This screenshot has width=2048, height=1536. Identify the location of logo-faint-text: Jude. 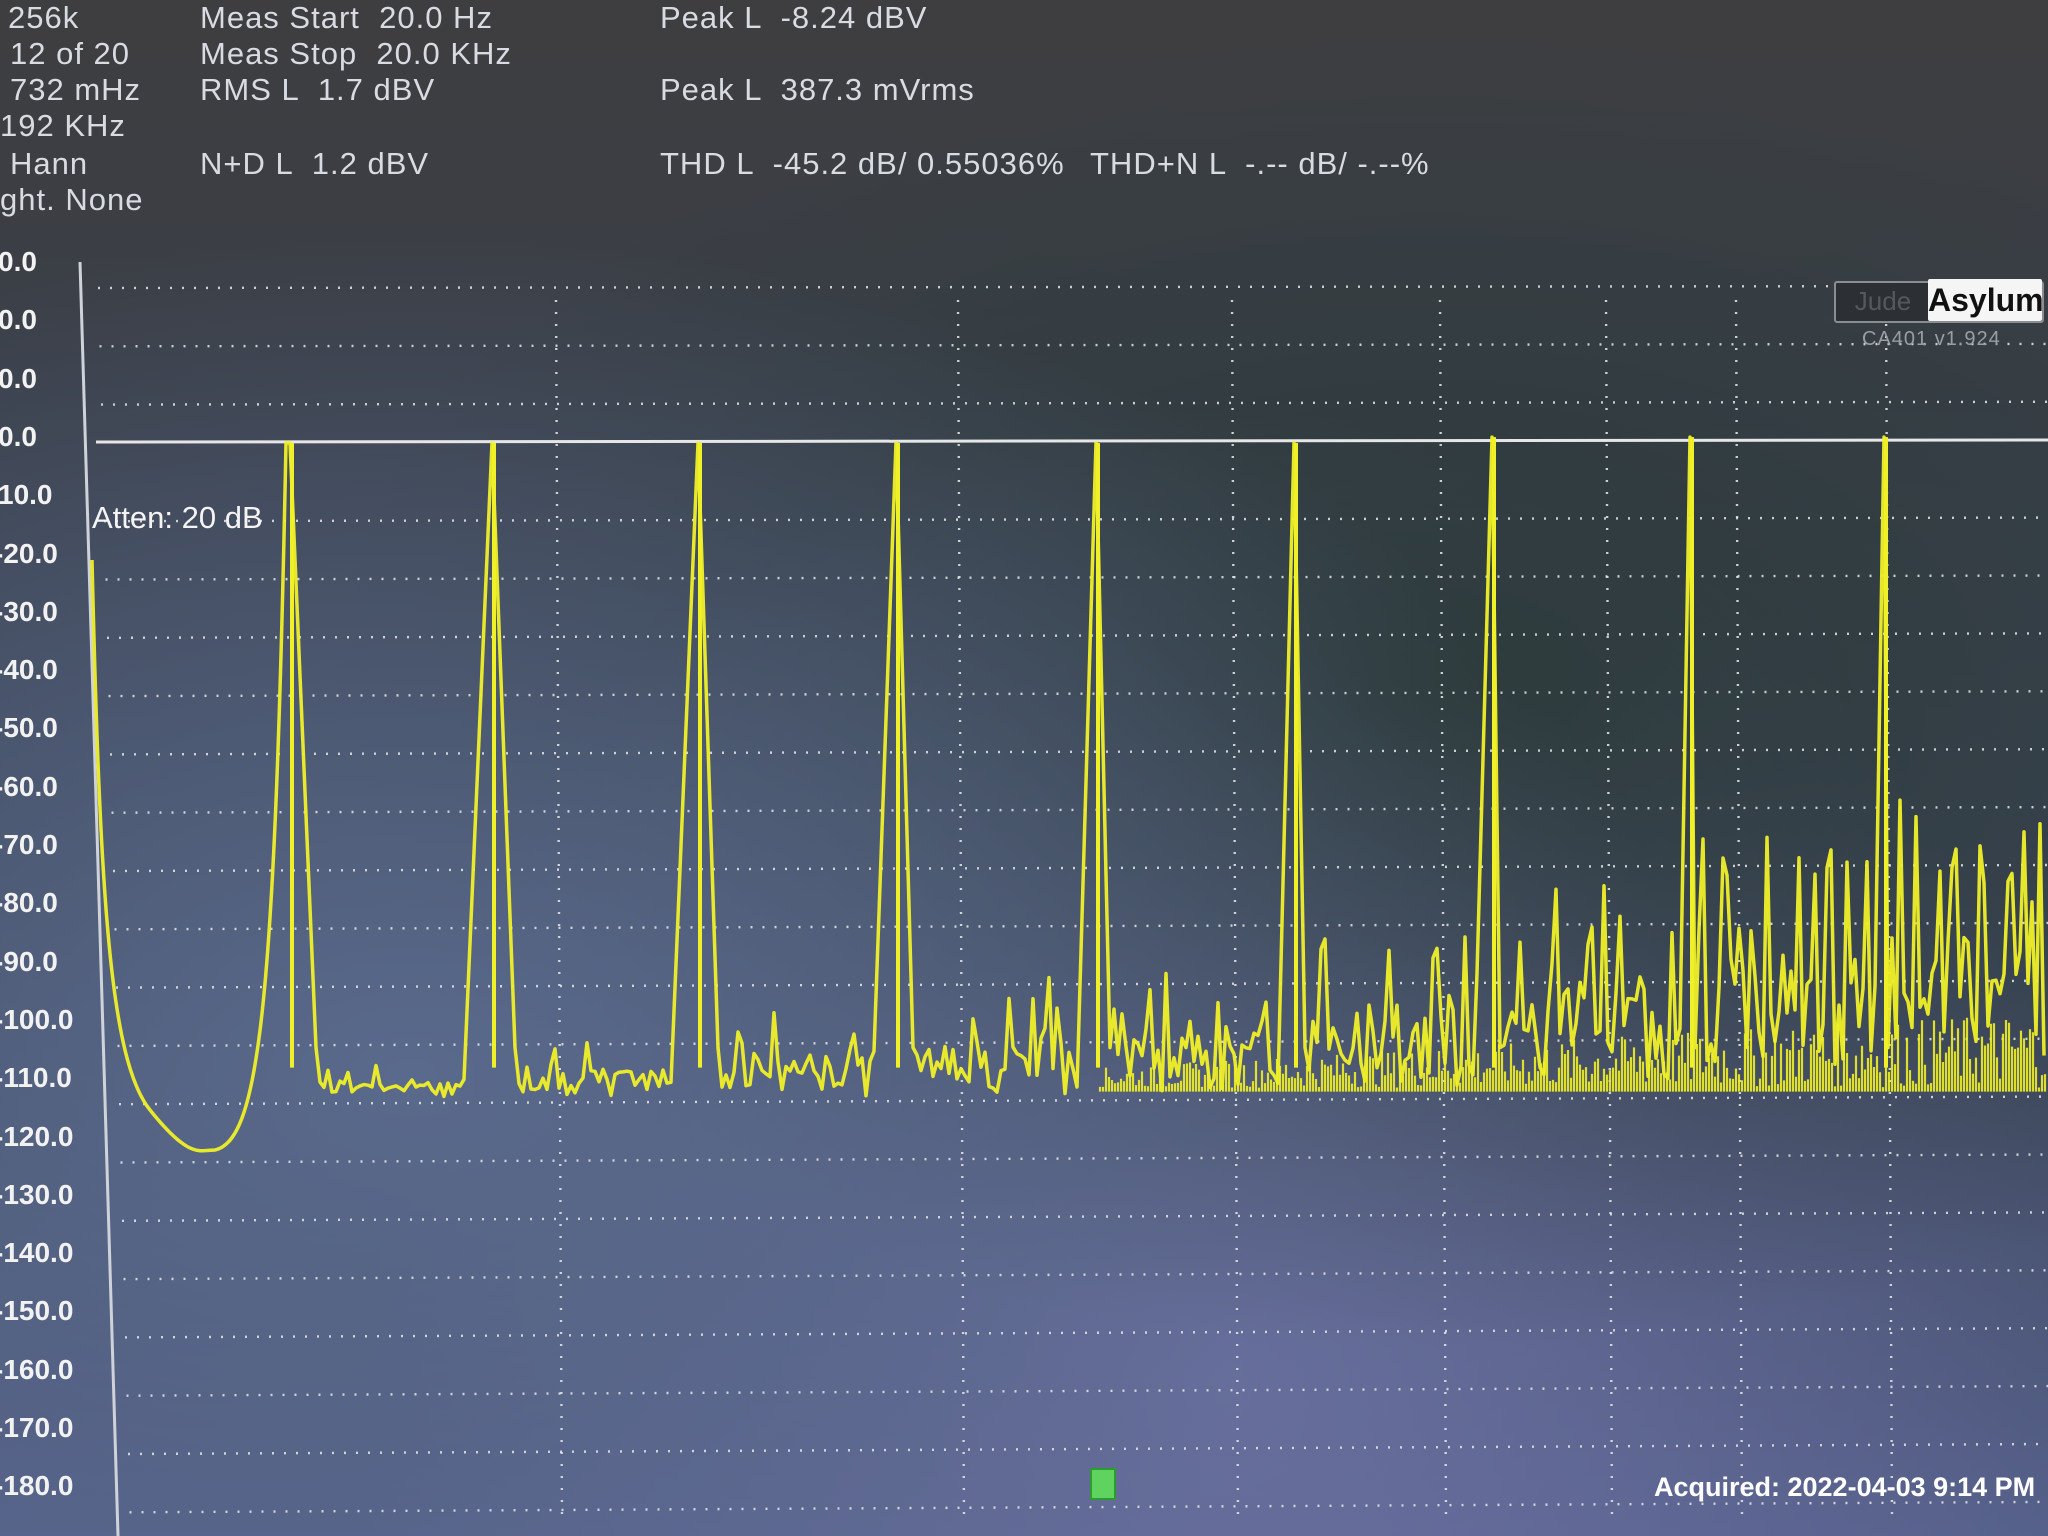
(1883, 301).